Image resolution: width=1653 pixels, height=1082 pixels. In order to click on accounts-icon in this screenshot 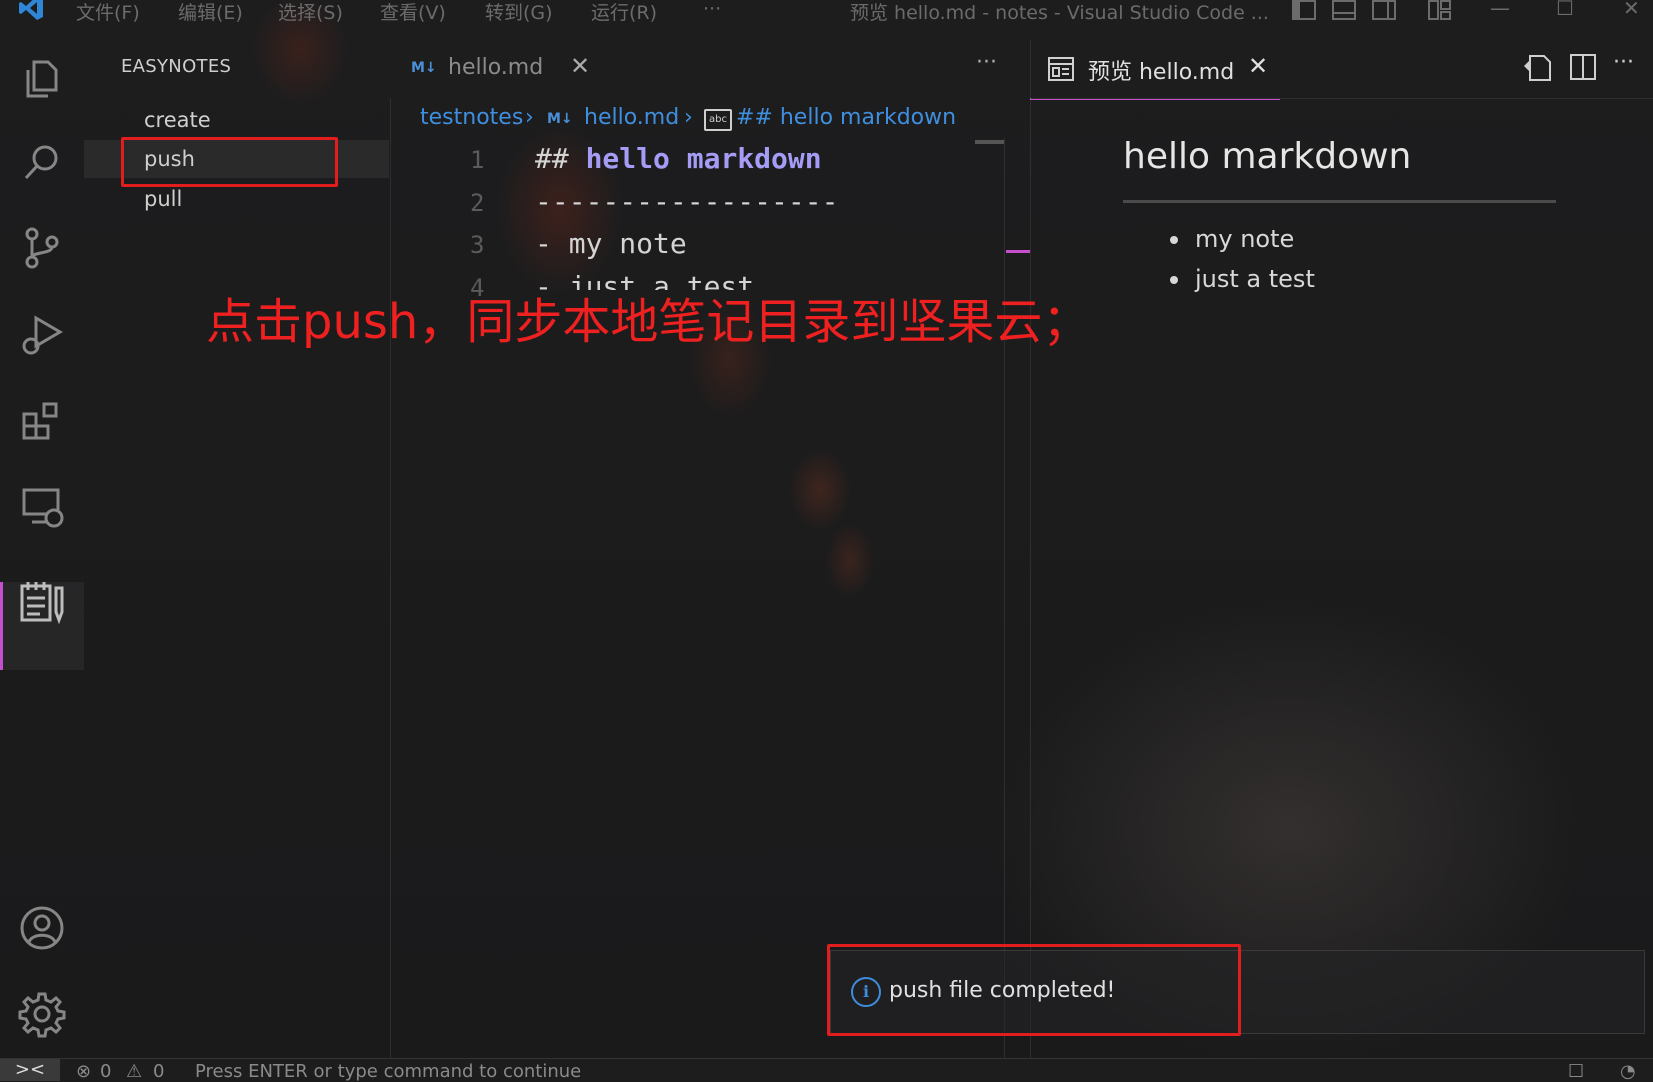, I will do `click(42, 928)`.